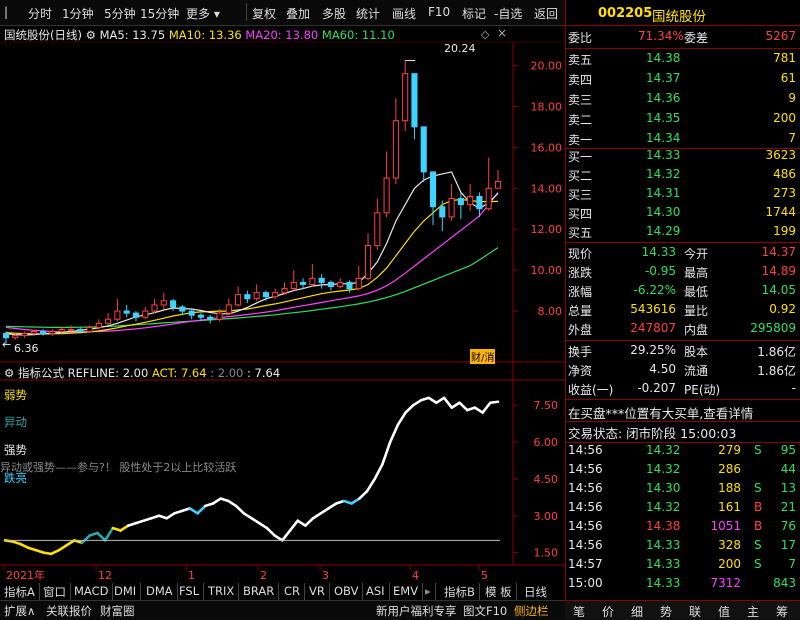  I want to click on tab-dma: DMA, so click(160, 591).